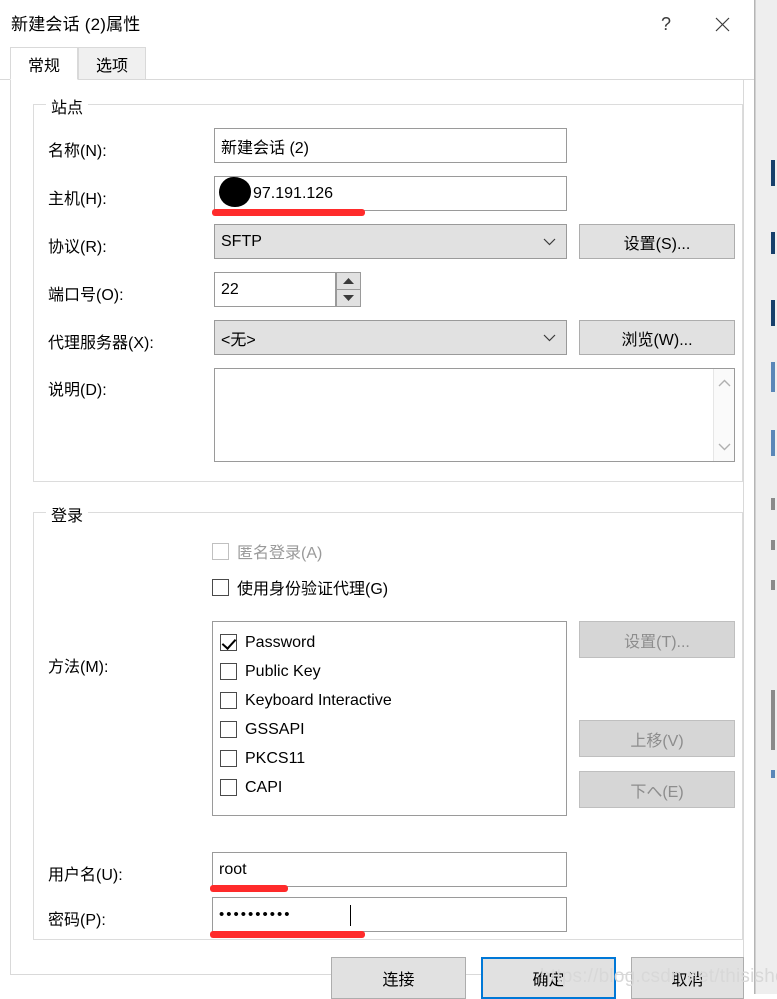 The image size is (777, 999). Describe the element at coordinates (275, 289) in the screenshot. I see `port-input: 22` at that location.